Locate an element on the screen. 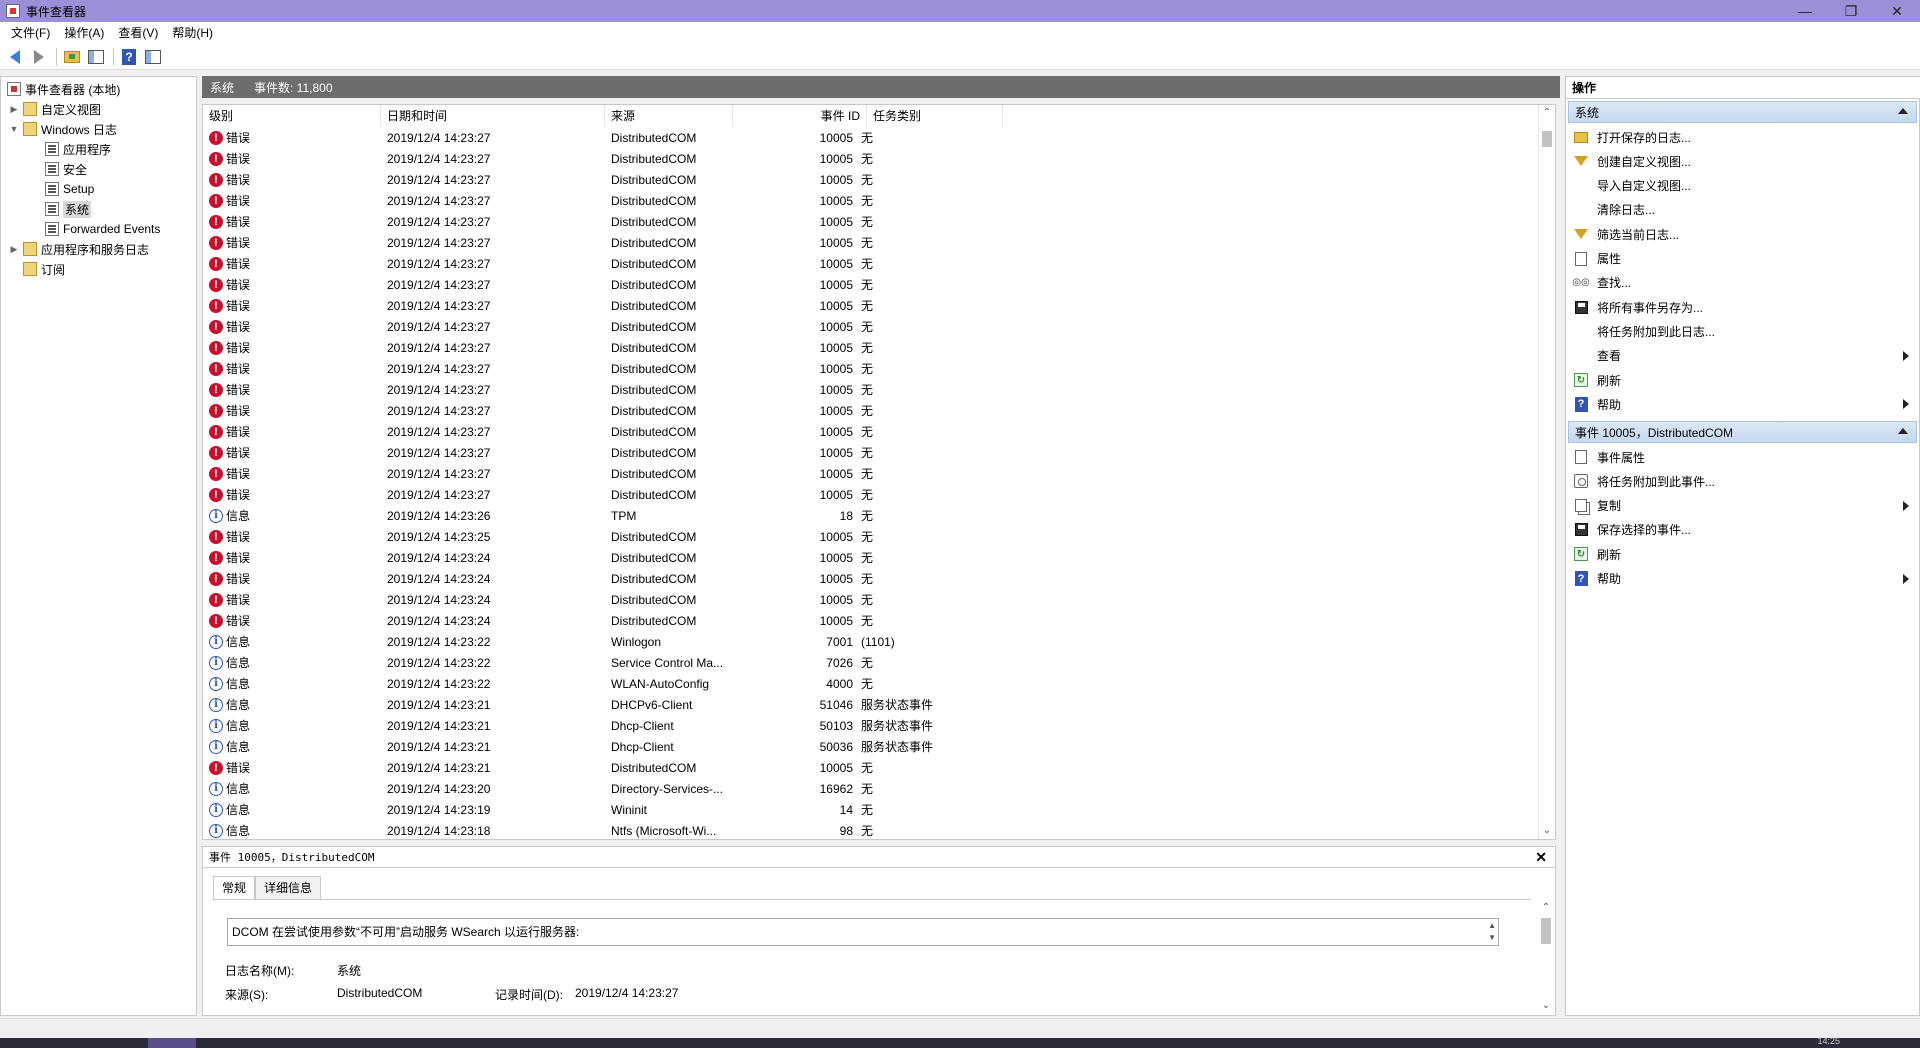 This screenshot has width=1920, height=1048. message-scroll-icon: ▲ ▼ is located at coordinates (1492, 932).